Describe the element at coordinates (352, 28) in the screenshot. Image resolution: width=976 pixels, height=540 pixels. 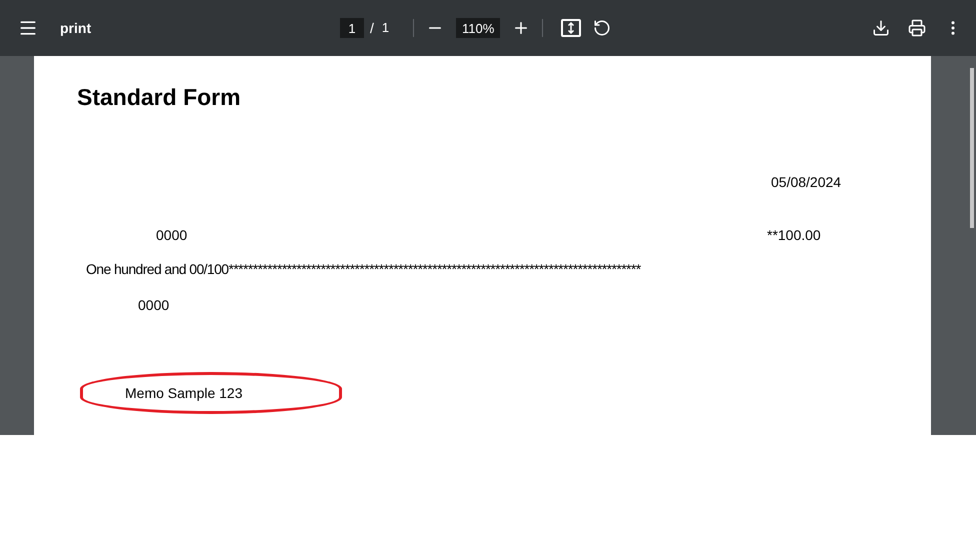
I see `page-number-field: 1` at that location.